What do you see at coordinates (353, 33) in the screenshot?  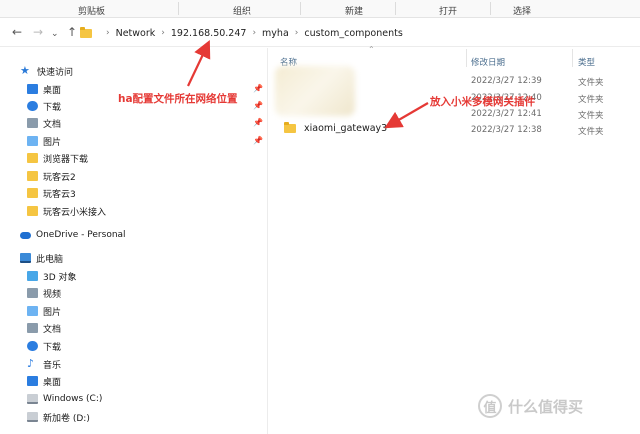 I see `breadcrumb-custom-components: custom_components` at bounding box center [353, 33].